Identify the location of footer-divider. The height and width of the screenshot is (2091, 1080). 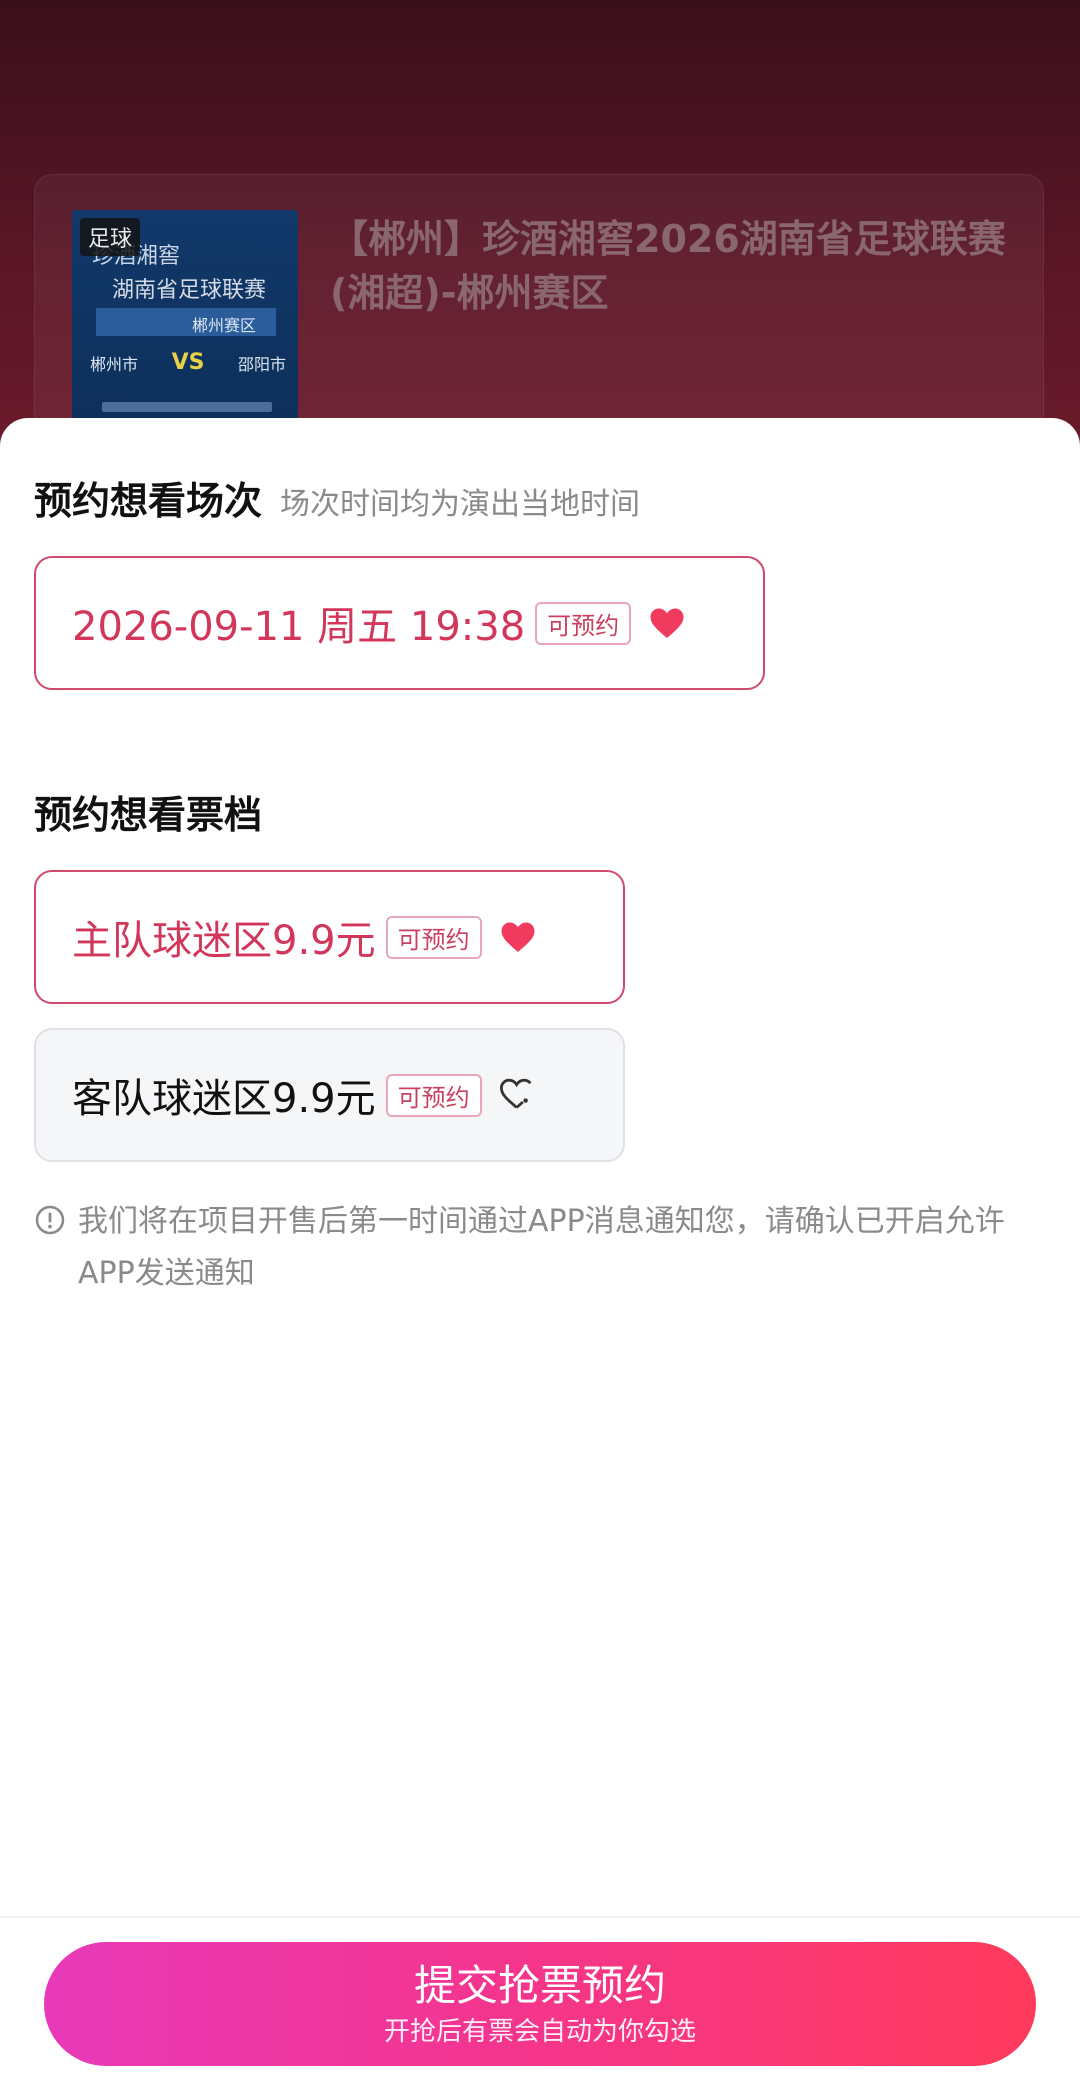
(540, 1917).